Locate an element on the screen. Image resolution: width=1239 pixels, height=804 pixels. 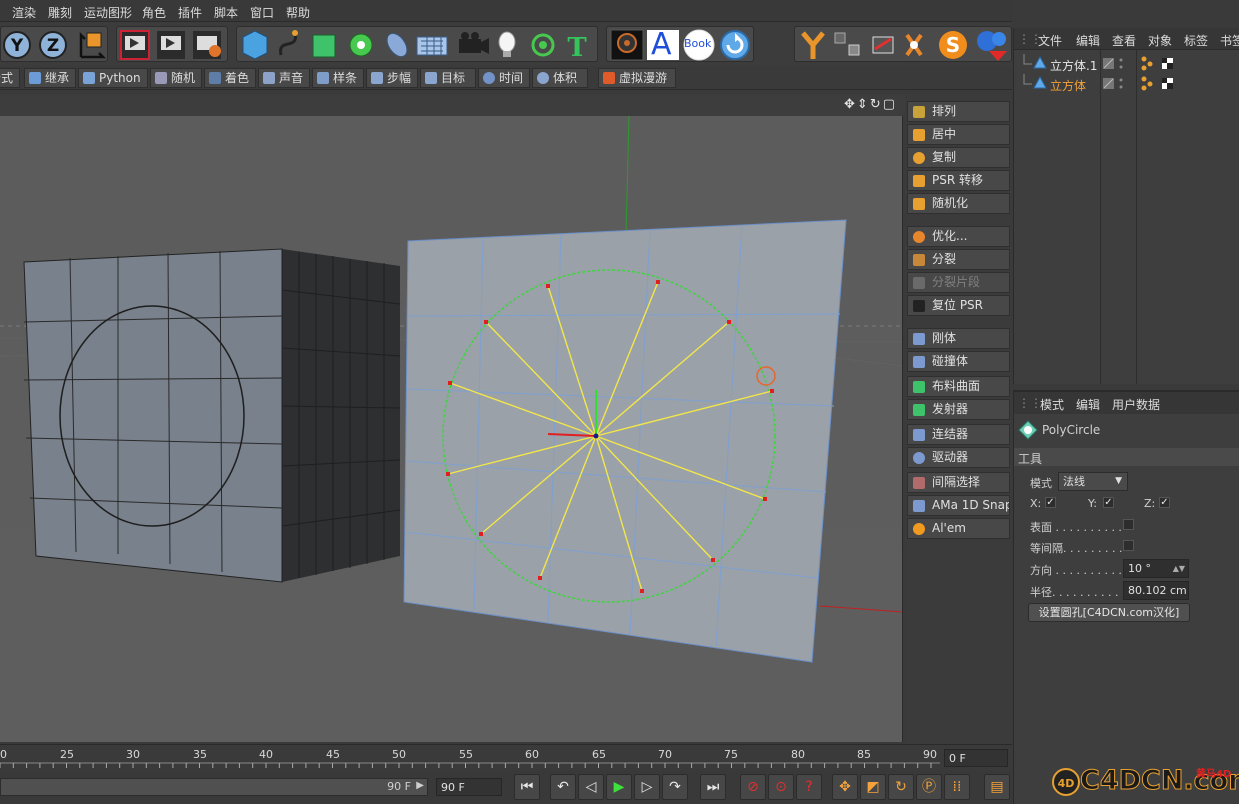
render-picture-viewer-icon is located at coordinates (171, 44).